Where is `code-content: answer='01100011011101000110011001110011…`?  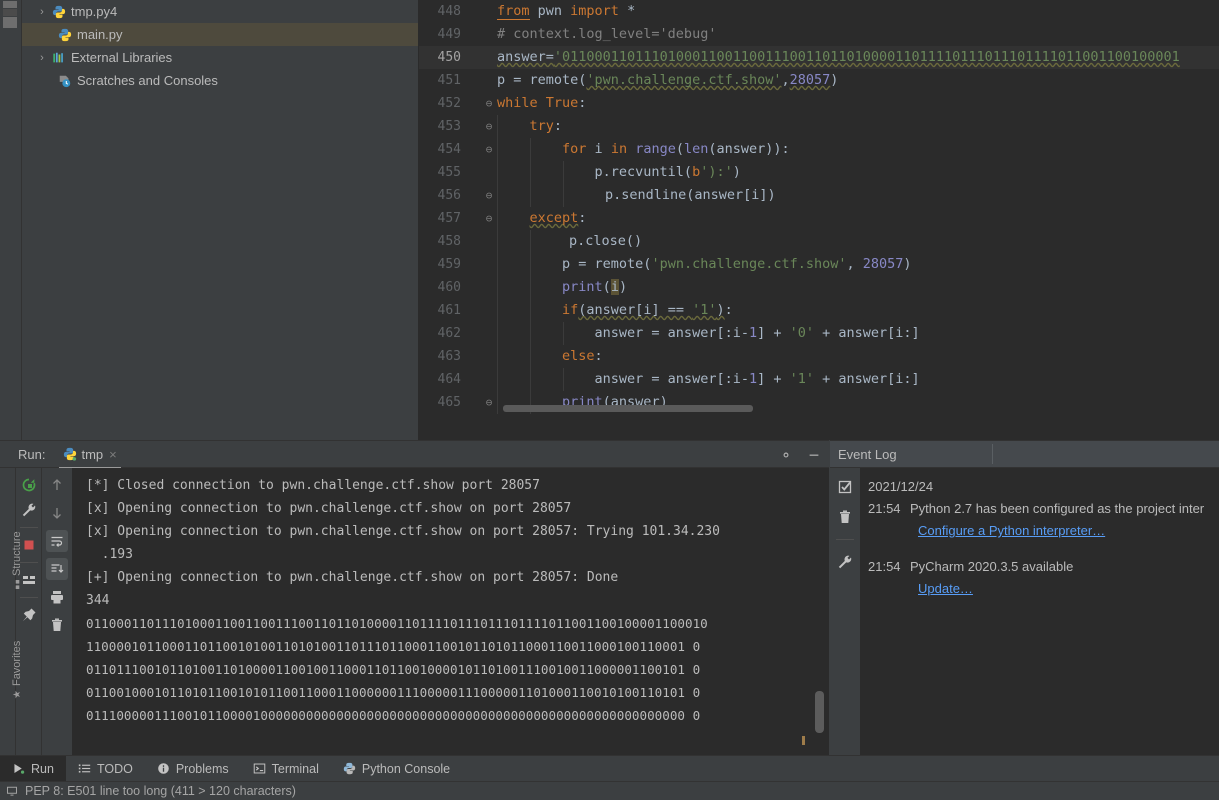
code-content: answer='01100011011101000110011001110011… is located at coordinates (838, 57).